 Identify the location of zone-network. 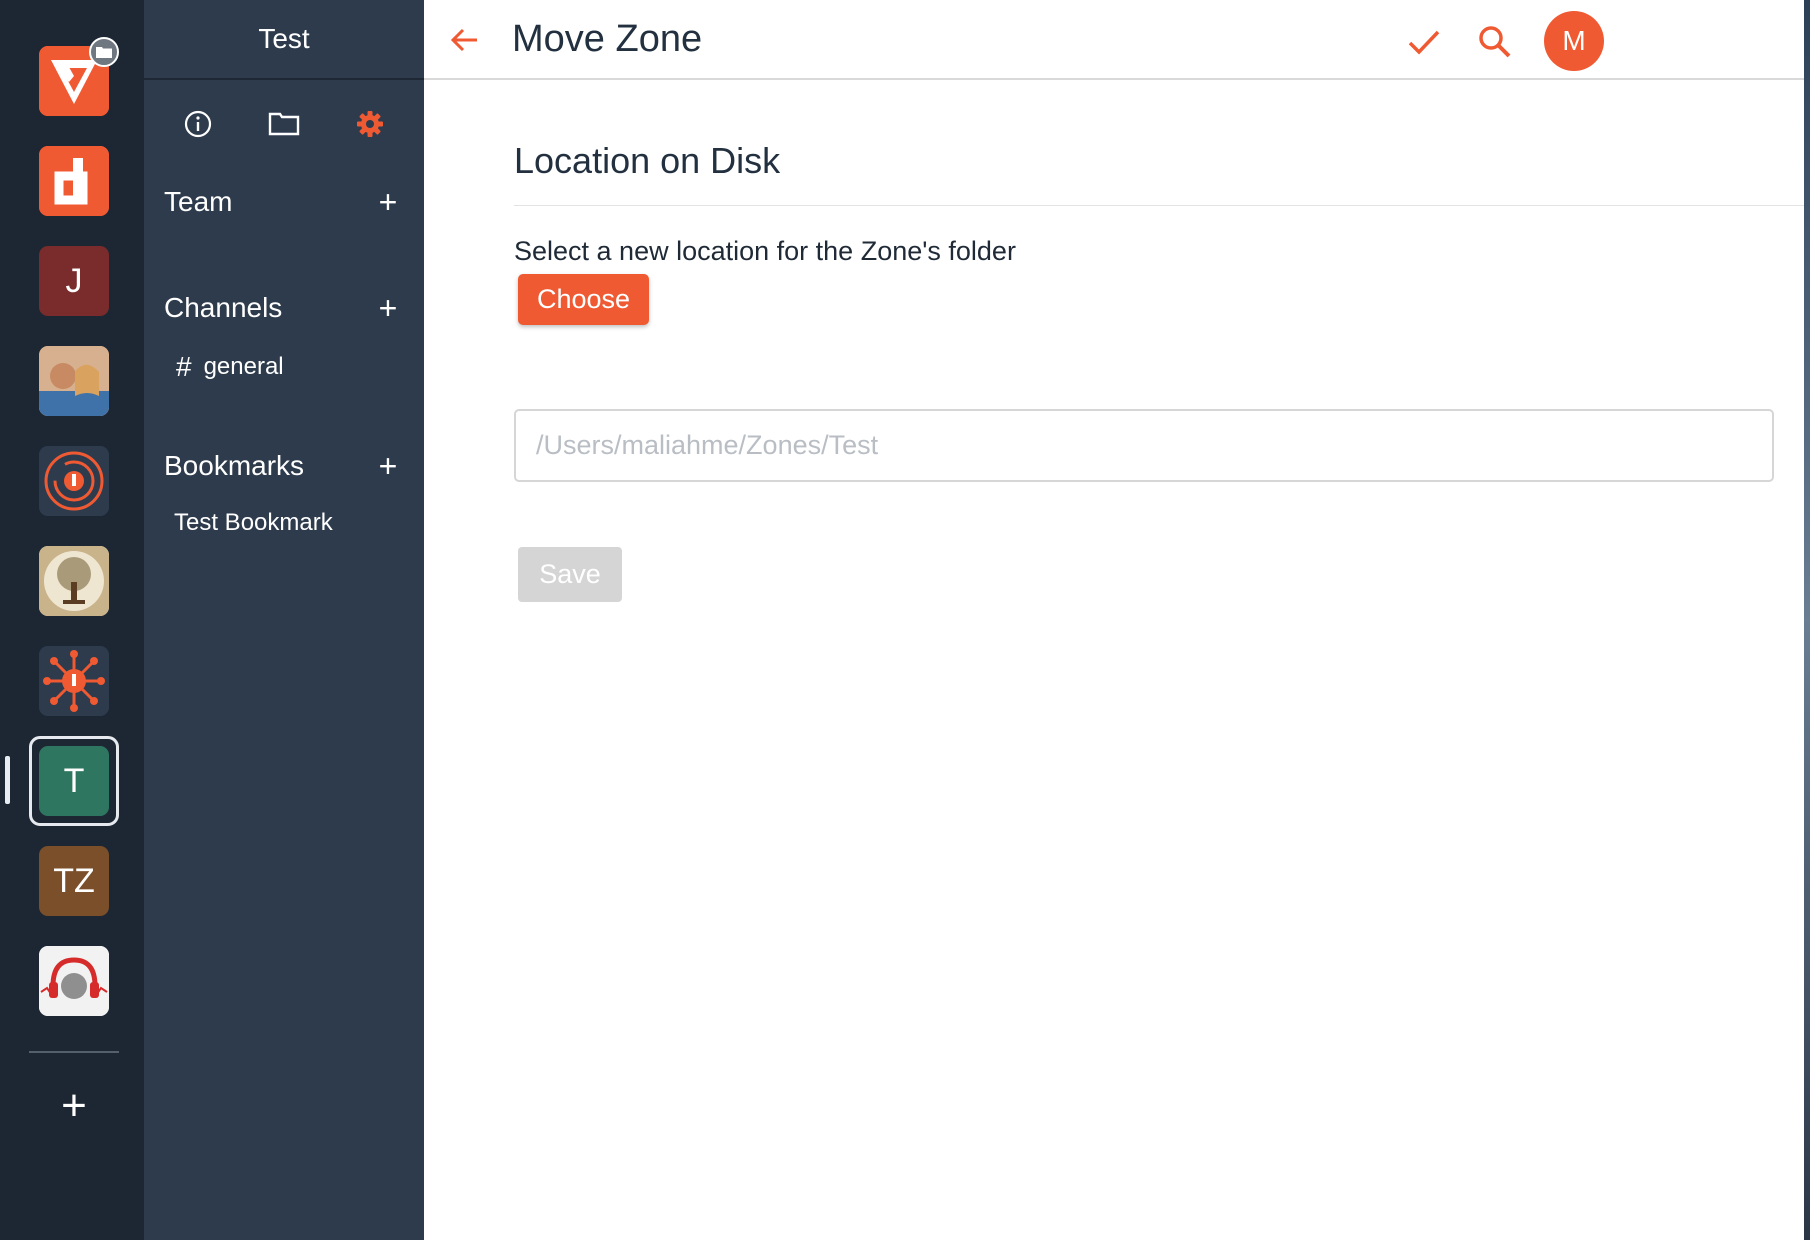
(74, 681).